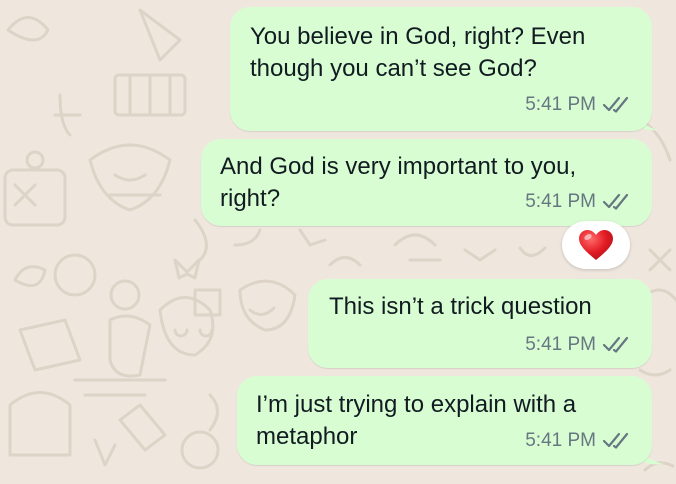 The width and height of the screenshot is (676, 484). What do you see at coordinates (416, 404) in the screenshot?
I see `message-line: I’m just trying to explain with a` at bounding box center [416, 404].